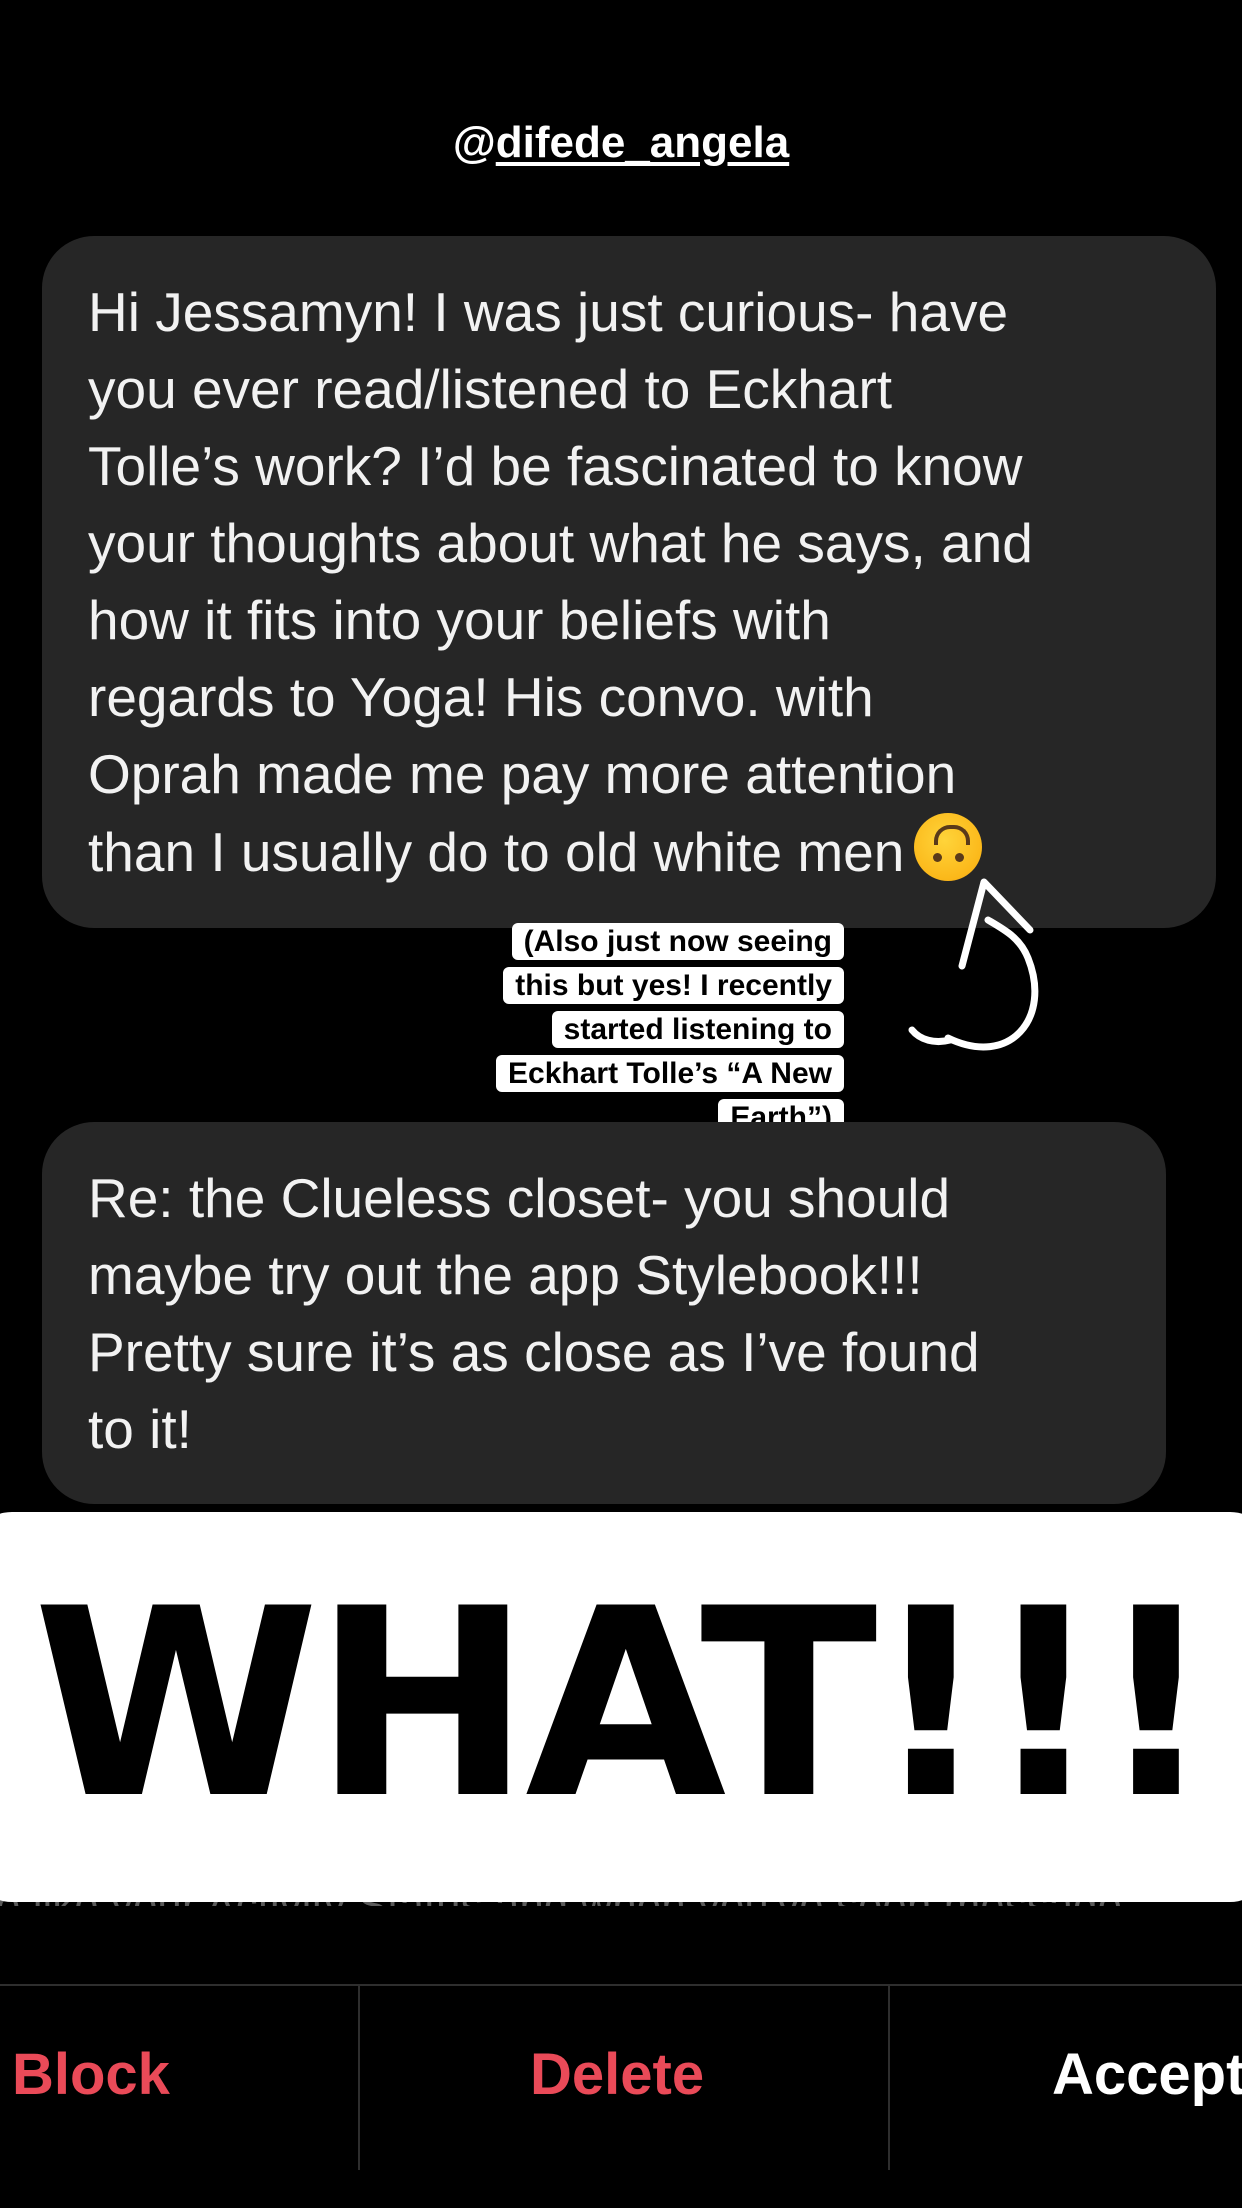 This screenshot has height=2208, width=1242. What do you see at coordinates (642, 142) in the screenshot?
I see `mention-handle: difede_angela` at bounding box center [642, 142].